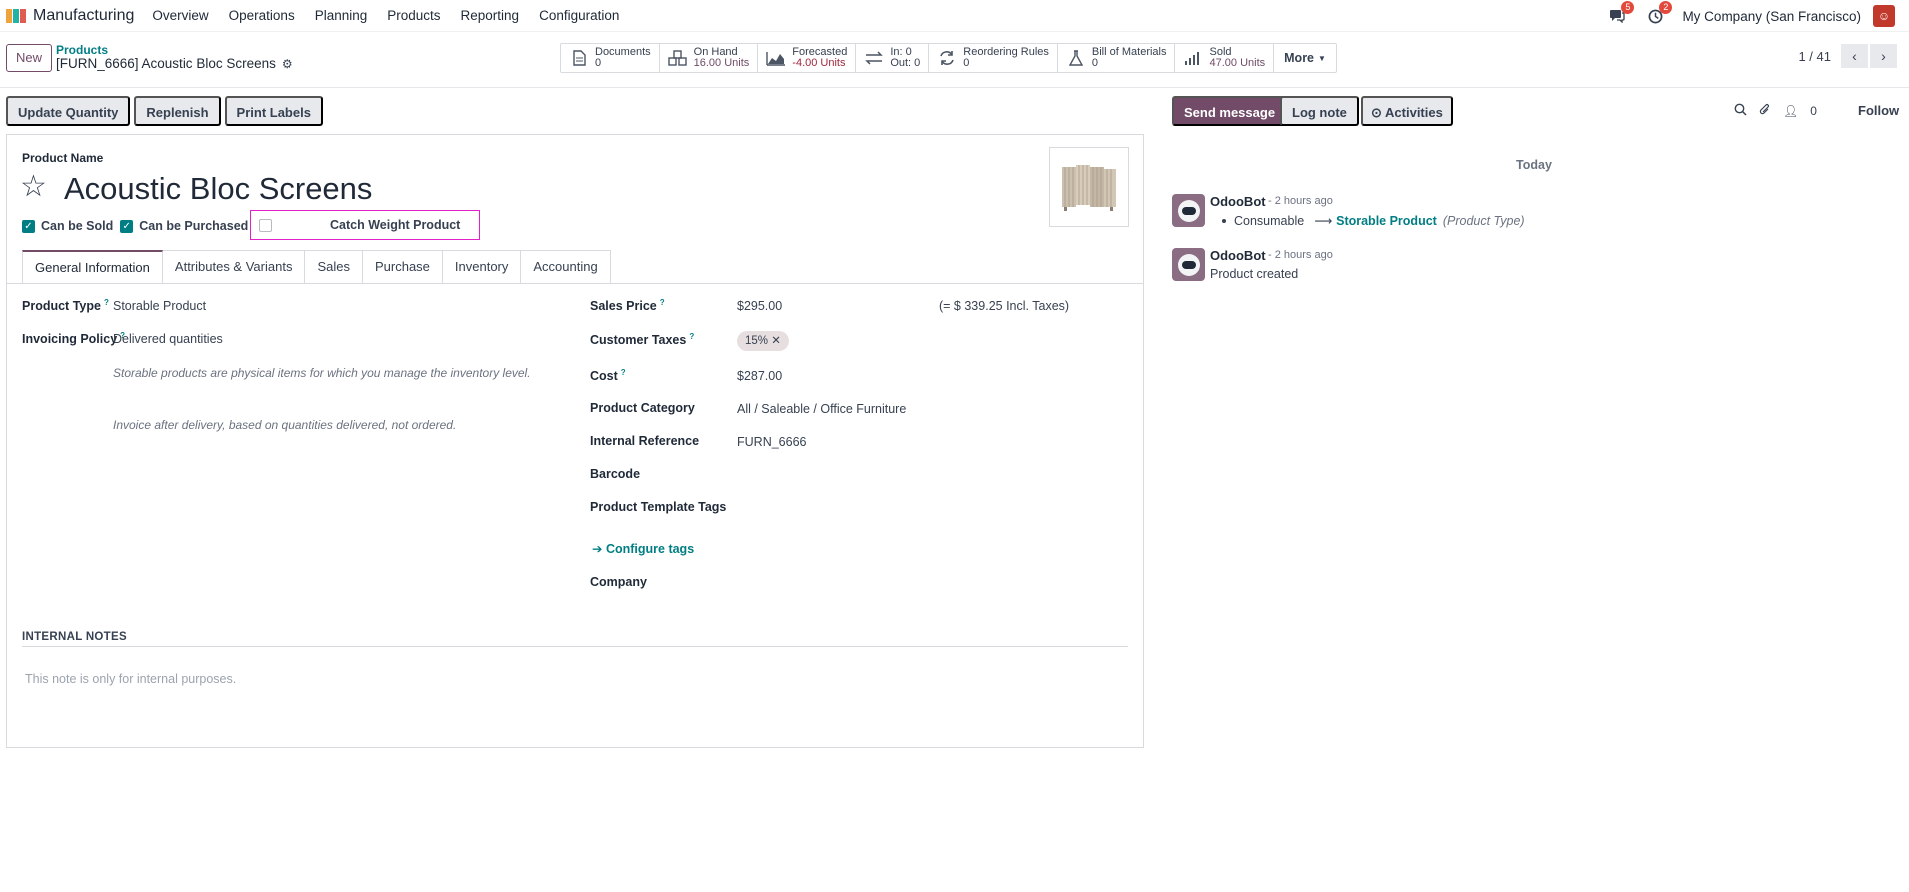  What do you see at coordinates (658, 507) in the screenshot?
I see `template-tags-label: Product Template Tags` at bounding box center [658, 507].